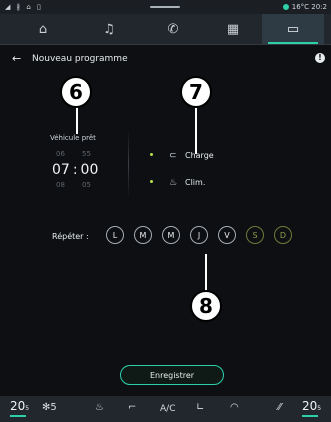 The width and height of the screenshot is (331, 422). Describe the element at coordinates (171, 235) in the screenshot. I see `day-wednesday: M` at that location.